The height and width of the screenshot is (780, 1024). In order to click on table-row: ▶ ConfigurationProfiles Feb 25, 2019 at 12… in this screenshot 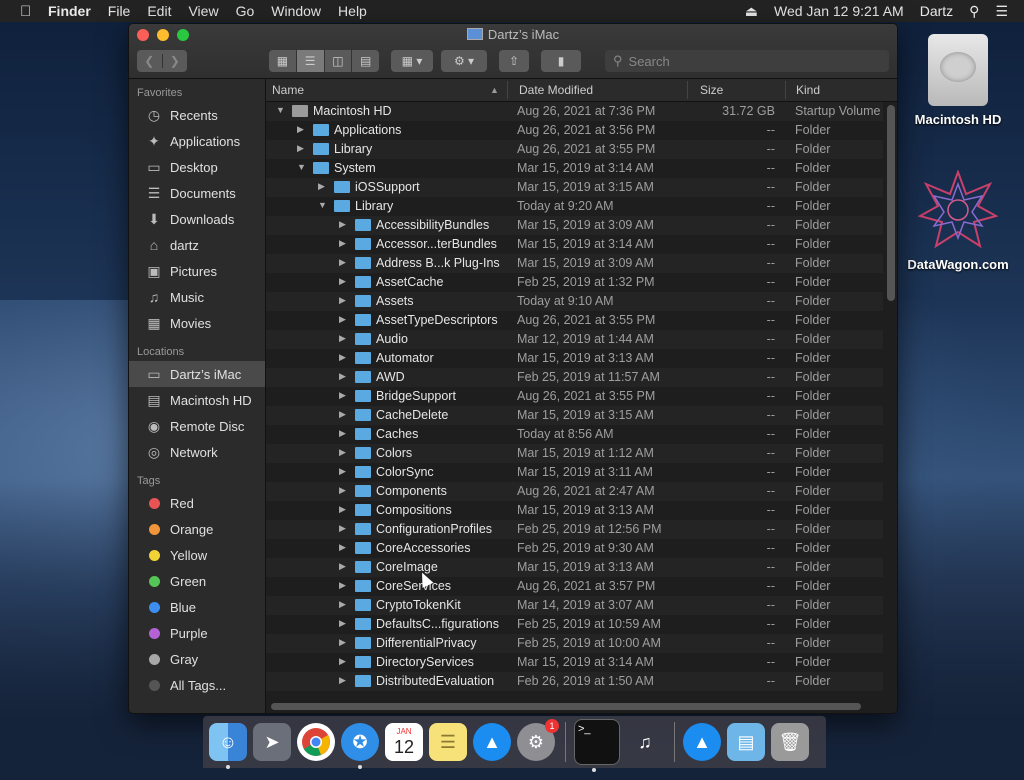, I will do `click(574, 529)`.